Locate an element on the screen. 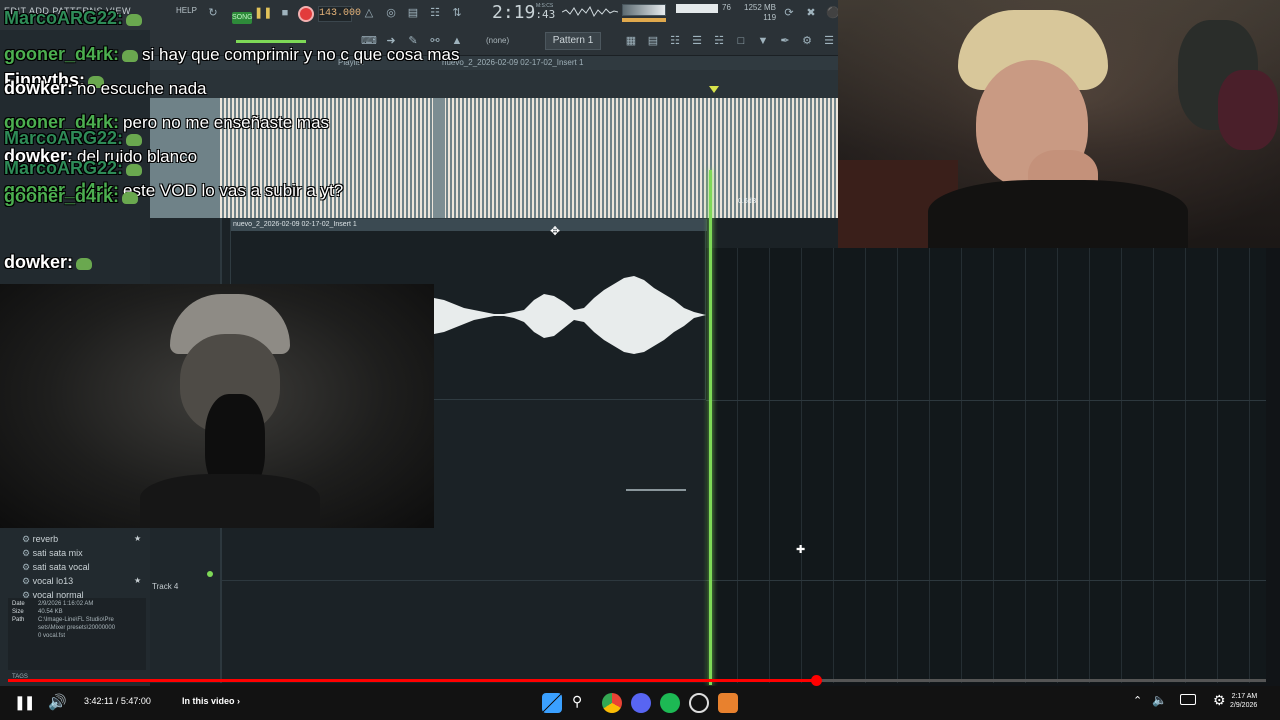 The height and width of the screenshot is (720, 1280). piano-roll-icon: ▤ is located at coordinates (653, 41).